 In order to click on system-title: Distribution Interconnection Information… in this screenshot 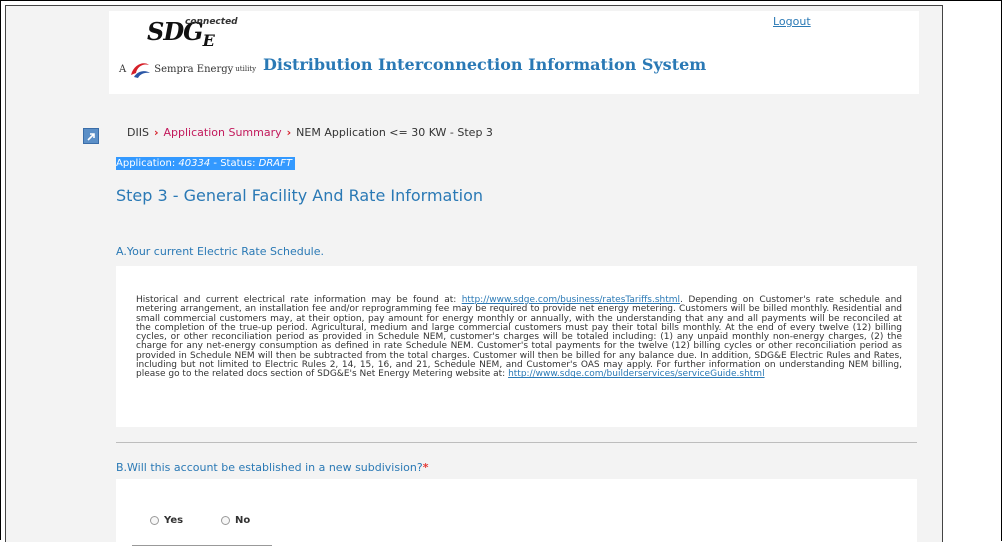, I will do `click(485, 64)`.